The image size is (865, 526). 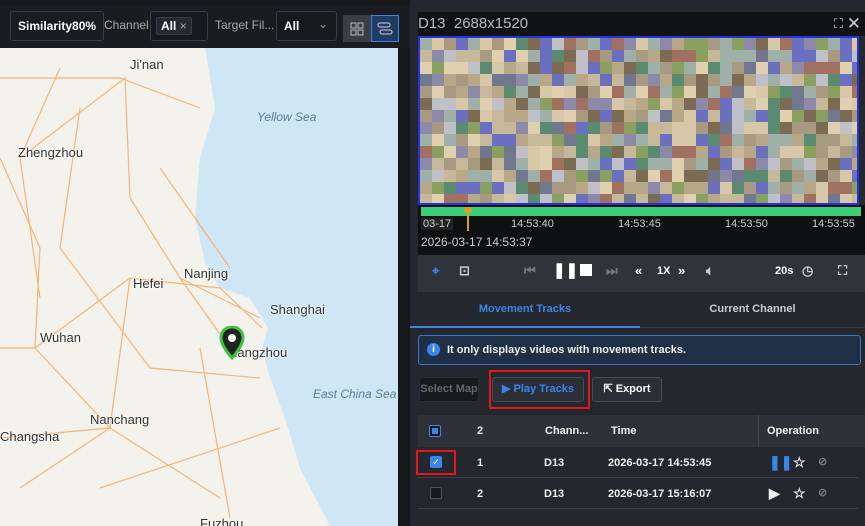 I want to click on tab-movement-tracks: Movement Tracks, so click(x=525, y=310).